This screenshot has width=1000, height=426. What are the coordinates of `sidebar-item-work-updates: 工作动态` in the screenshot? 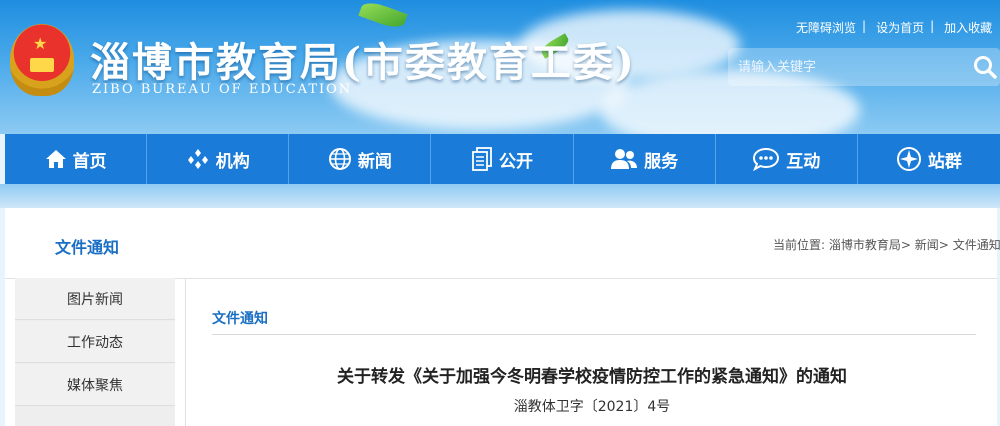 It's located at (95, 342).